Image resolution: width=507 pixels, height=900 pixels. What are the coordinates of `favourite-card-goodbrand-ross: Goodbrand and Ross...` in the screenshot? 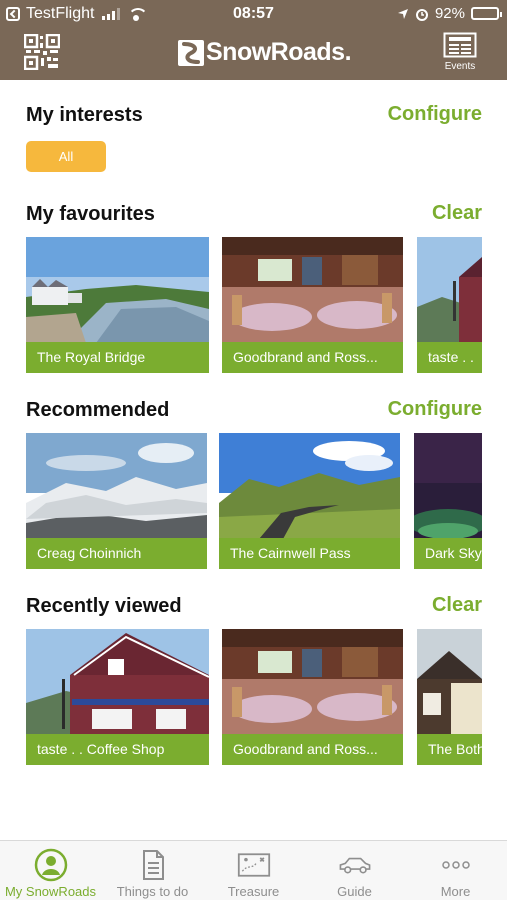 It's located at (312, 305).